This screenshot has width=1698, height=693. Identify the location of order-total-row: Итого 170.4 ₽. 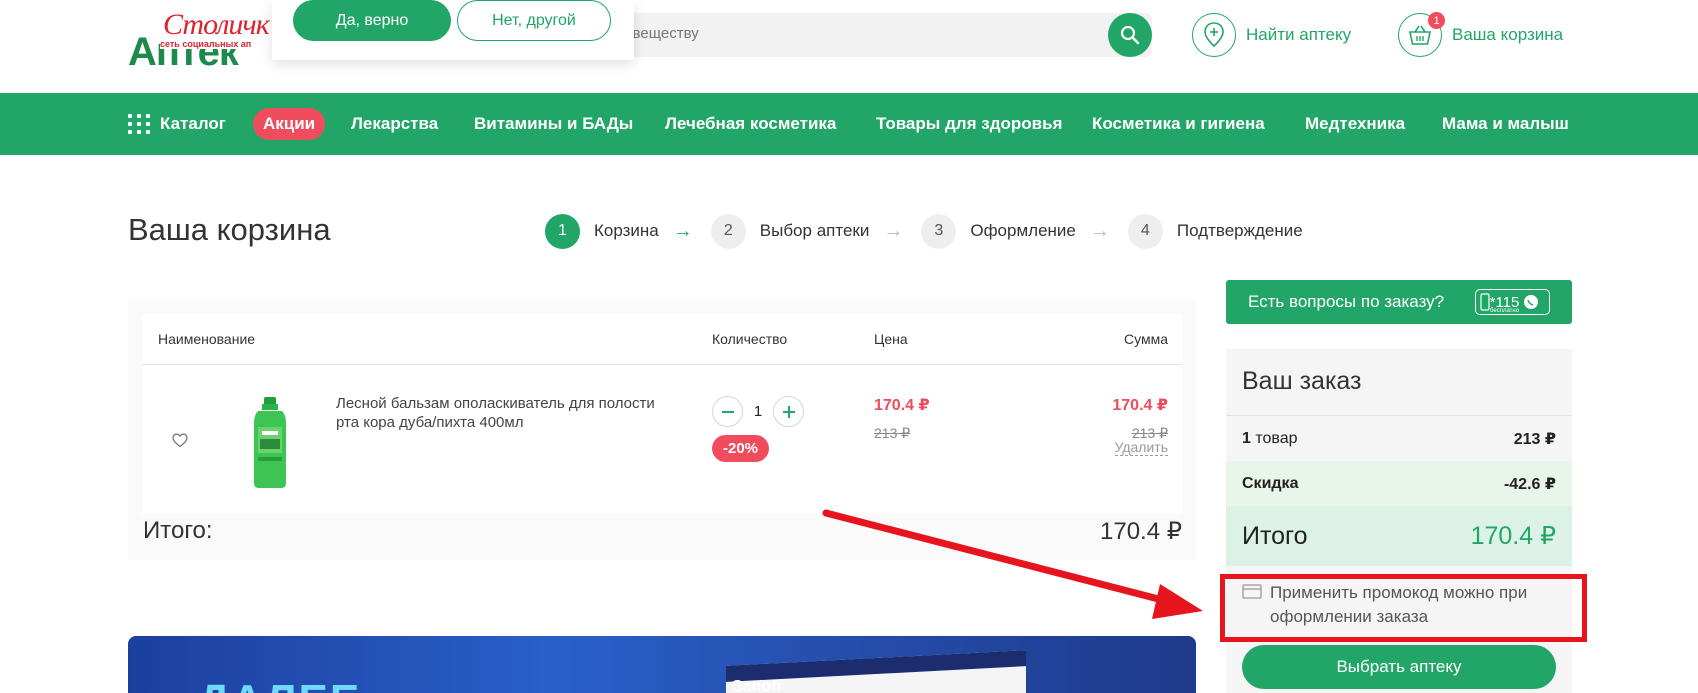
(1399, 536).